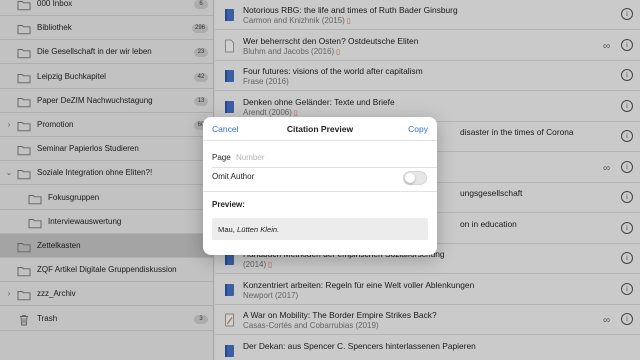 The width and height of the screenshot is (640, 360). What do you see at coordinates (311, 157) in the screenshot?
I see `page-number-input` at bounding box center [311, 157].